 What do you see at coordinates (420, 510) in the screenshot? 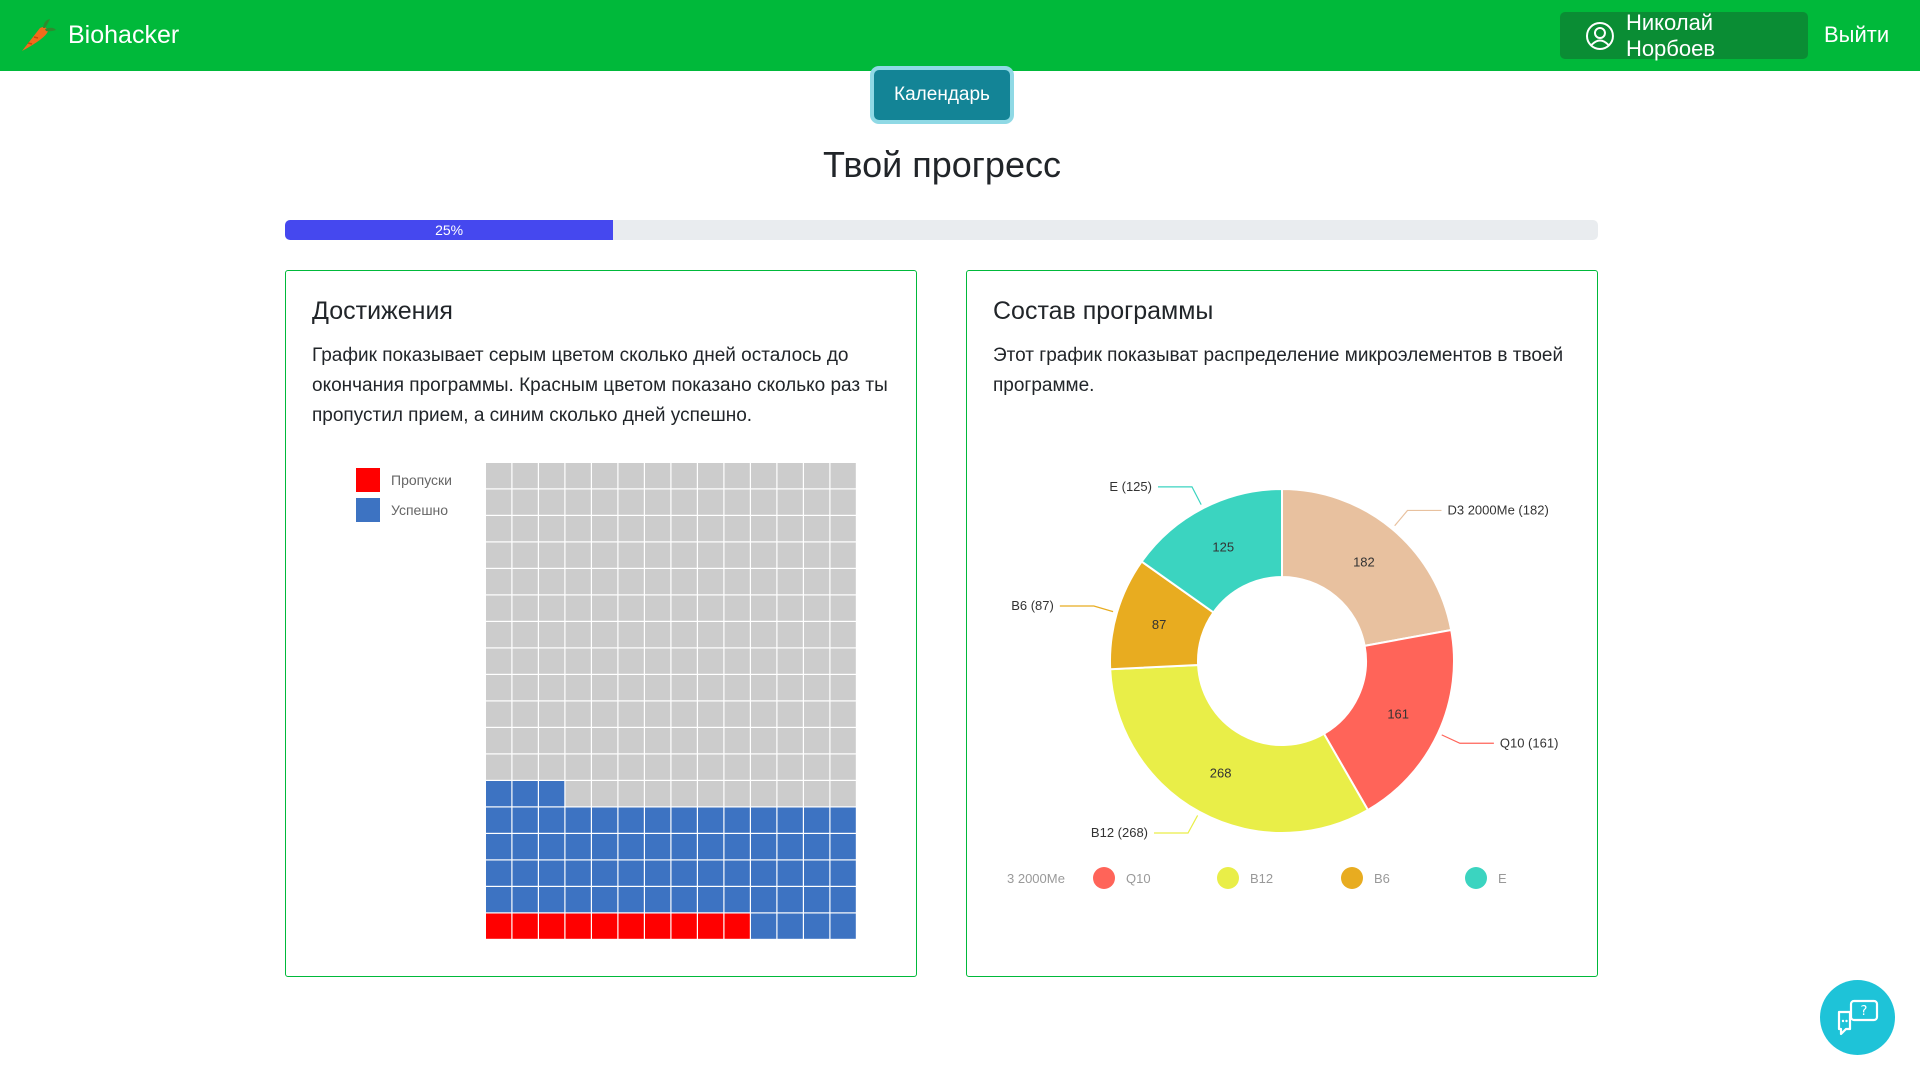
I see `legend-label-success: Успешно` at bounding box center [420, 510].